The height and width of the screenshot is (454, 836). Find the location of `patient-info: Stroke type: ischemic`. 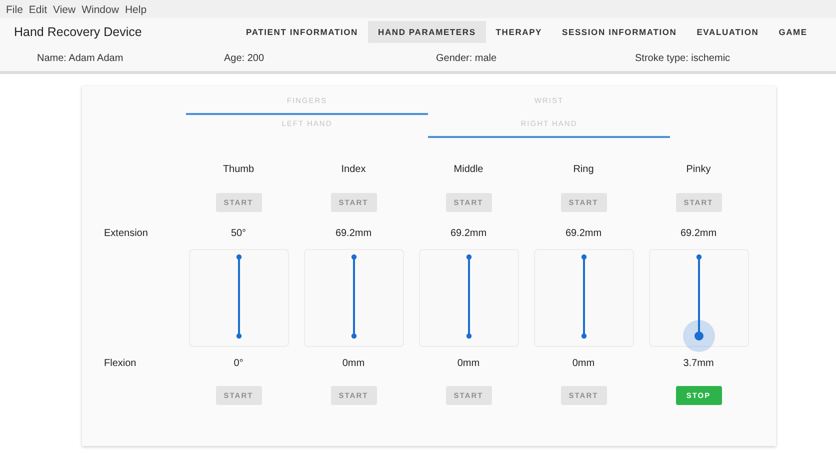

patient-info: Stroke type: ischemic is located at coordinates (682, 58).